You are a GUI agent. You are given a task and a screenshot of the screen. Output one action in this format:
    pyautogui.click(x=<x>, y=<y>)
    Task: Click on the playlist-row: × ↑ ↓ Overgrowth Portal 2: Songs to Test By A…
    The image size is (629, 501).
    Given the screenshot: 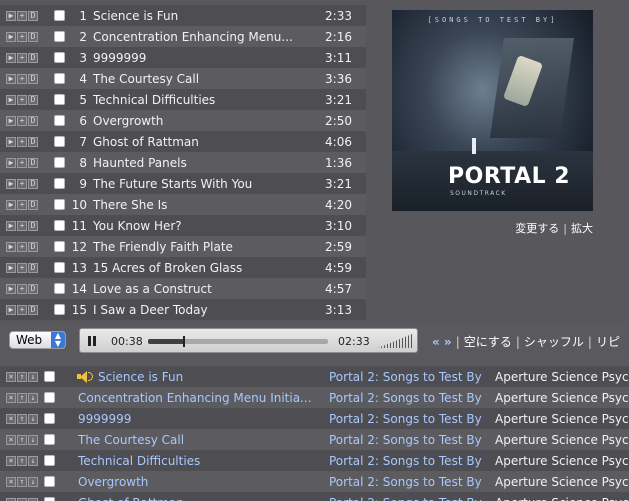 What is the action you would take?
    pyautogui.click(x=314, y=481)
    